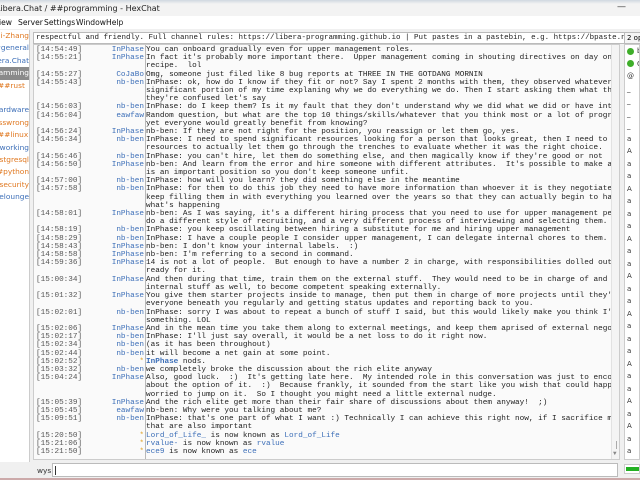 The image size is (640, 480). Describe the element at coordinates (6, 22) in the screenshot. I see `menu-view: View` at that location.